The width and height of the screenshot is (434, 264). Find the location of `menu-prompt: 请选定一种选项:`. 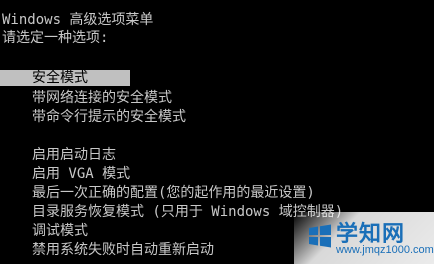

menu-prompt: 请选定一种选项: is located at coordinates (55, 38).